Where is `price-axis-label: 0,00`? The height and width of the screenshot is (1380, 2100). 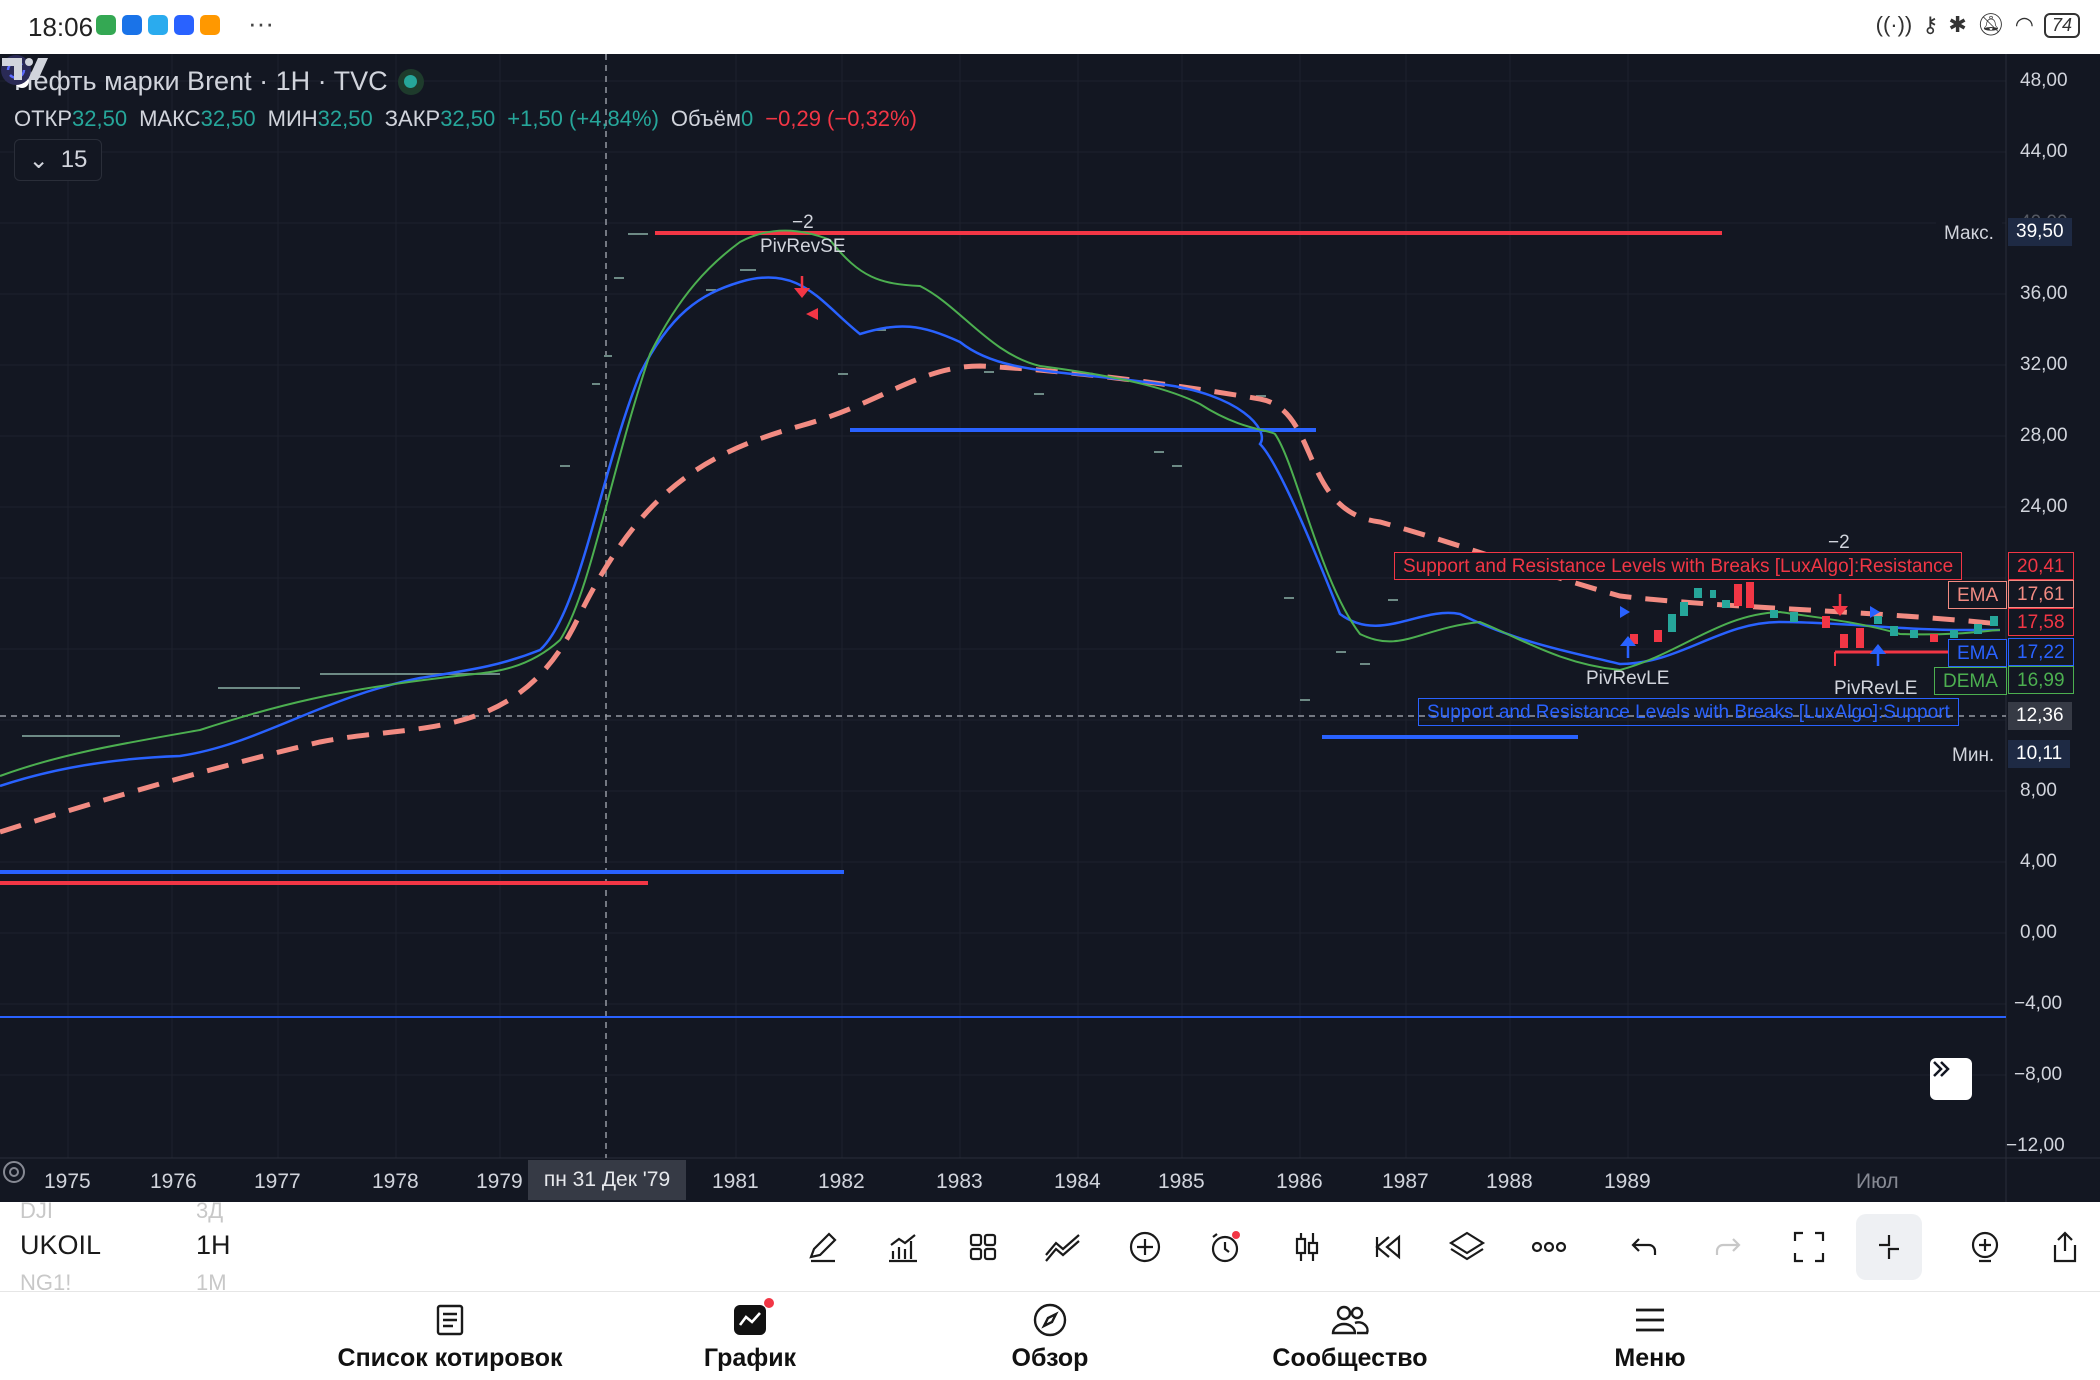
price-axis-label: 0,00 is located at coordinates (2038, 932).